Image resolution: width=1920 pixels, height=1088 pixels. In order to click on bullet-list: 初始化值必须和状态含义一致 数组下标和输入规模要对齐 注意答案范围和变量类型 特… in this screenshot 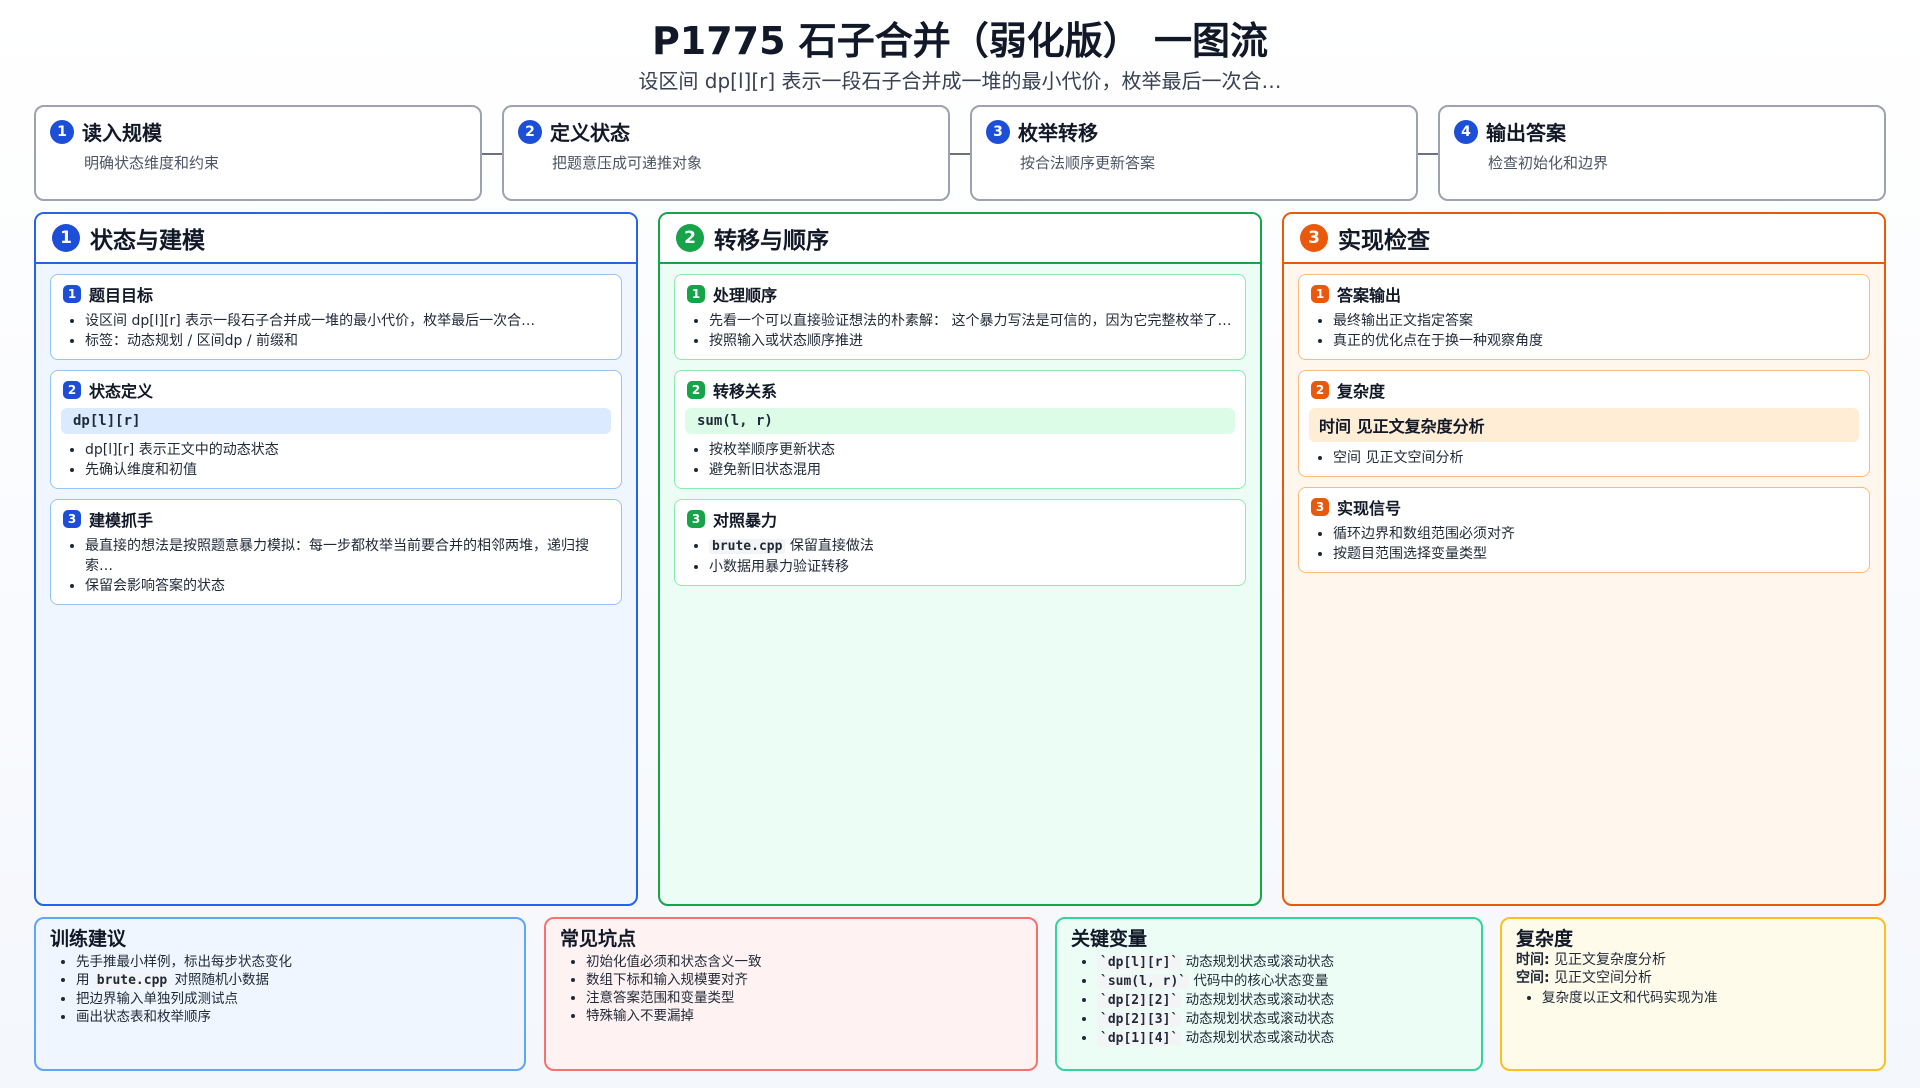, I will do `click(791, 989)`.